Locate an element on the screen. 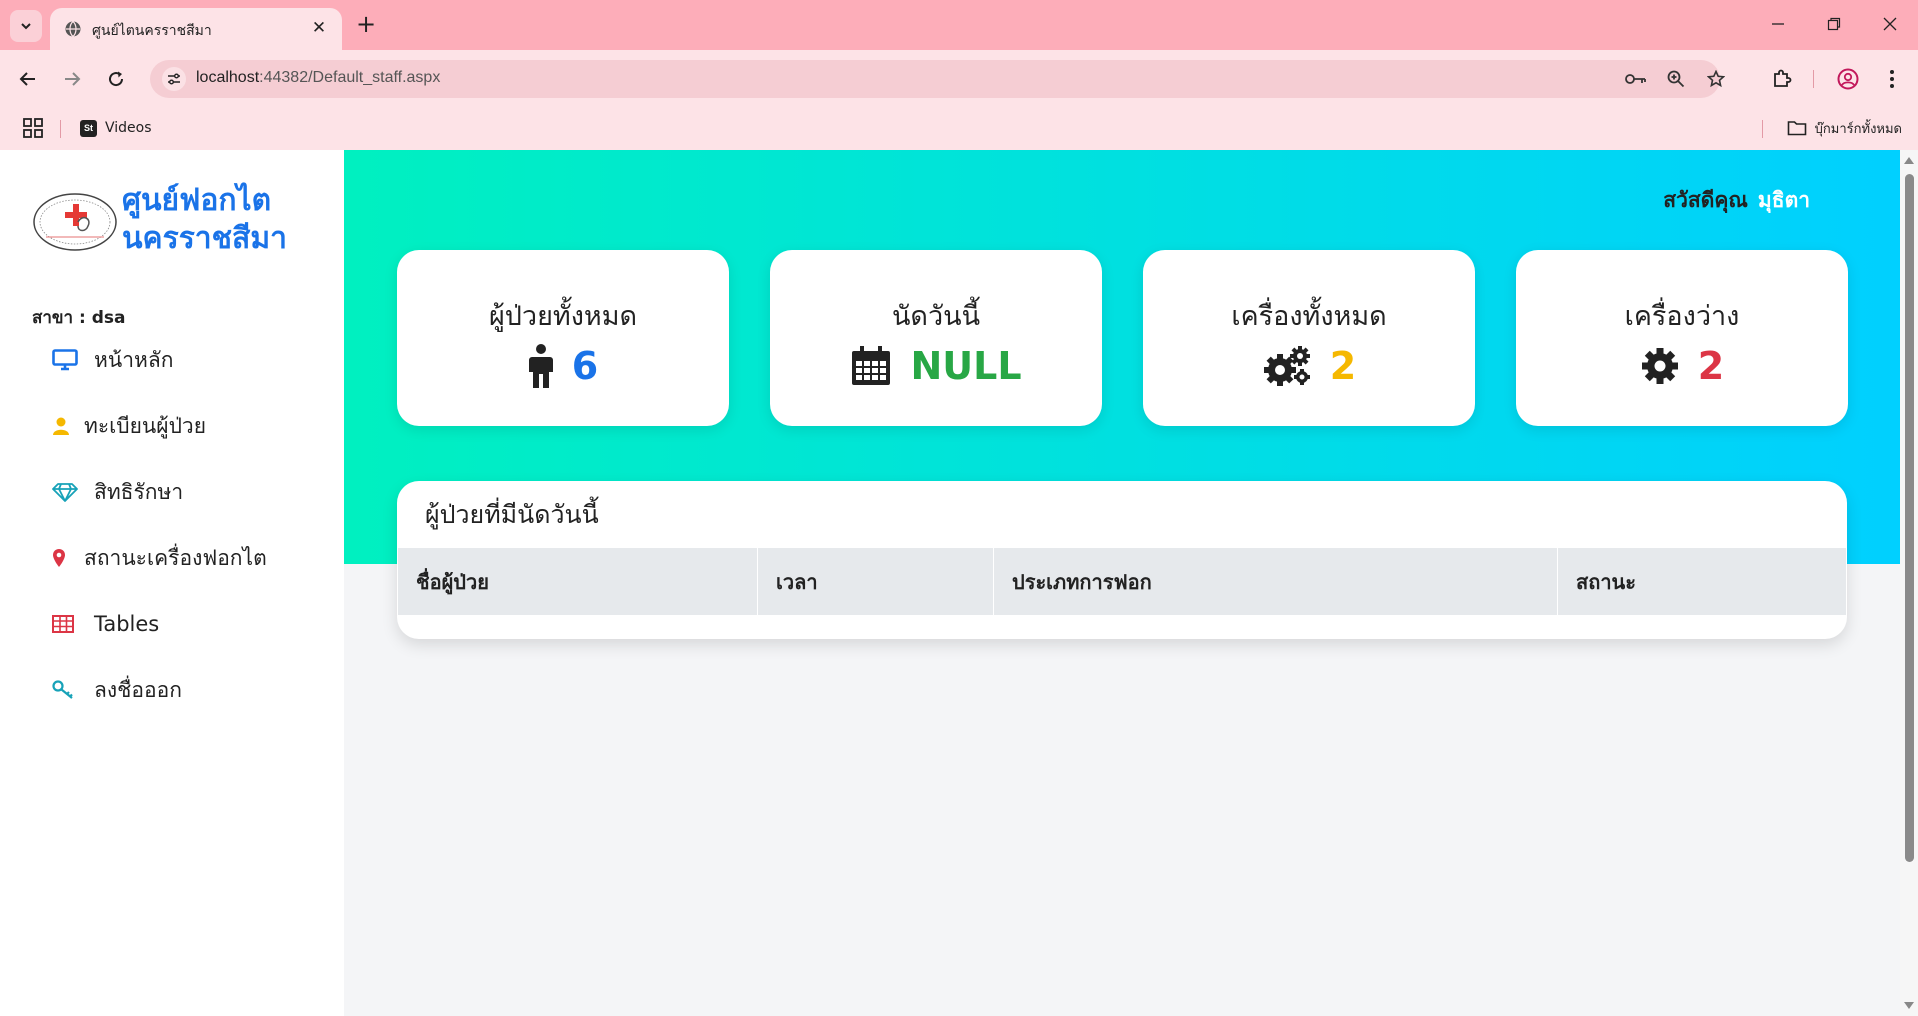  kebab-menu-icon is located at coordinates (1892, 79).